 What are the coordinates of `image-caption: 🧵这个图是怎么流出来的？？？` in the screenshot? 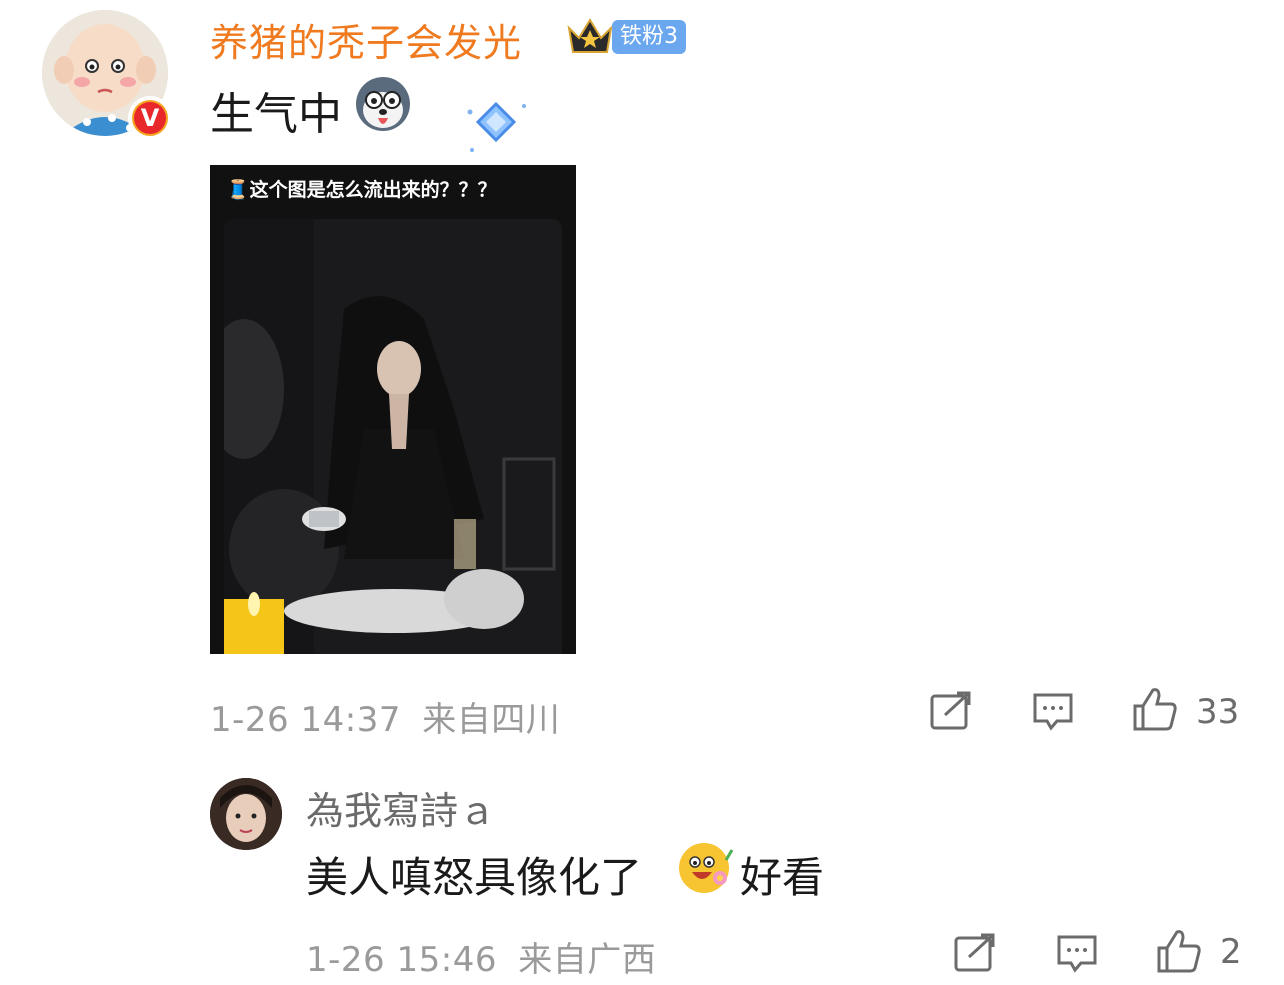 It's located at (361, 190).